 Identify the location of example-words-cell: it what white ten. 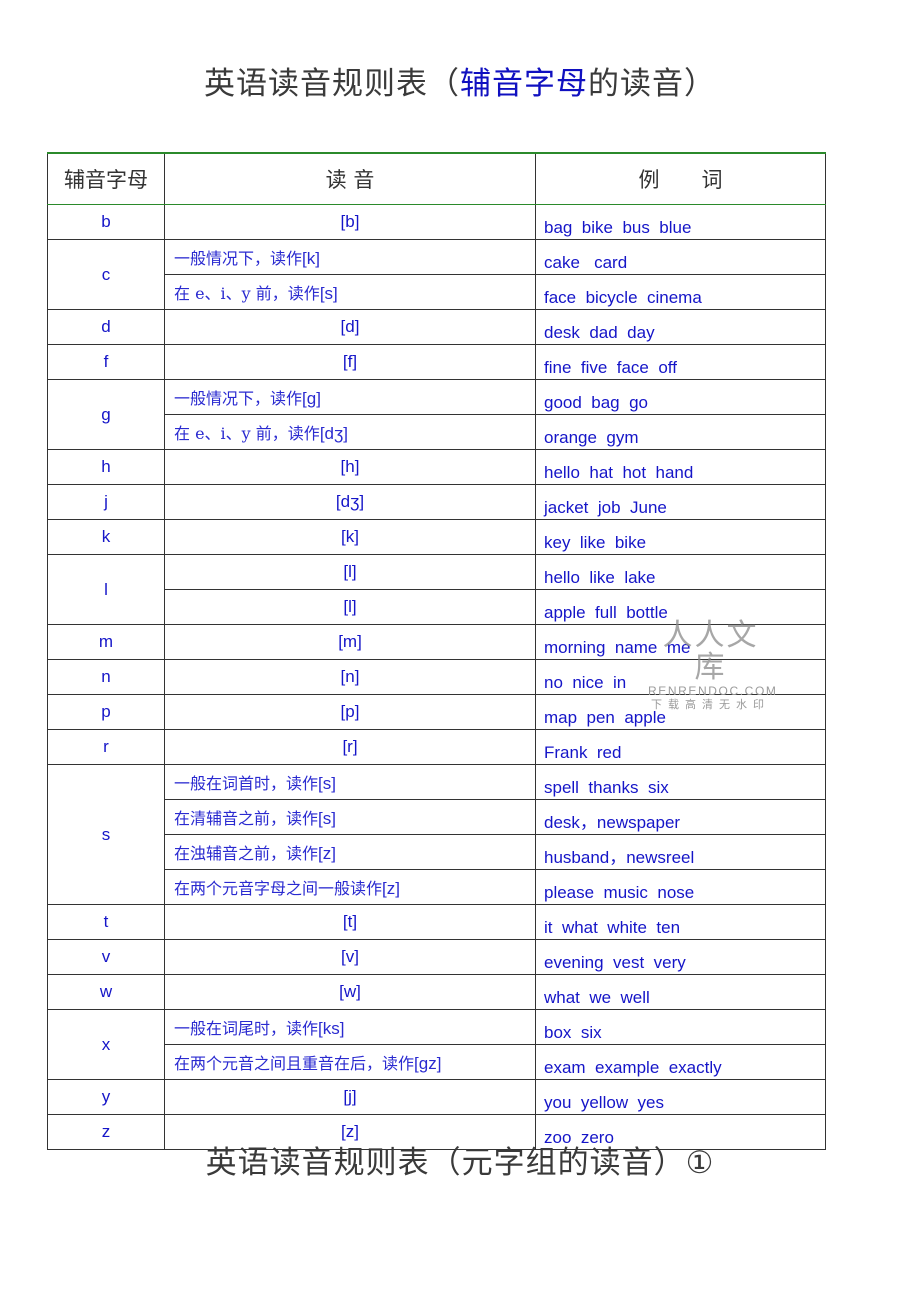
(680, 922).